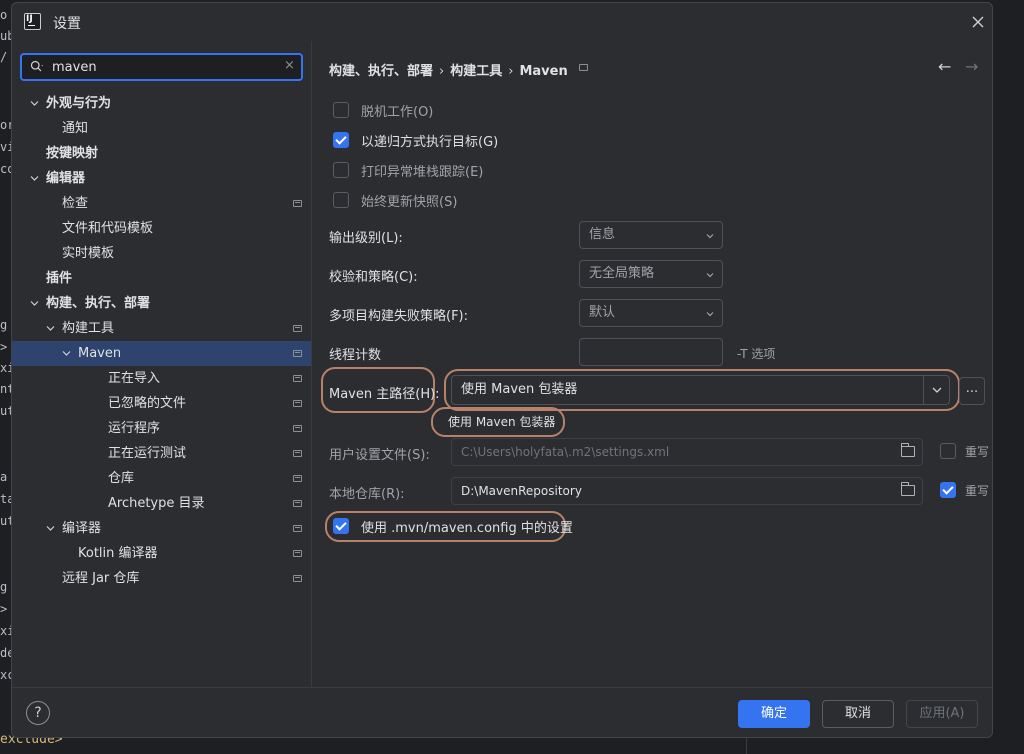  What do you see at coordinates (651, 313) in the screenshot?
I see `multiproject-fail-select: 默认` at bounding box center [651, 313].